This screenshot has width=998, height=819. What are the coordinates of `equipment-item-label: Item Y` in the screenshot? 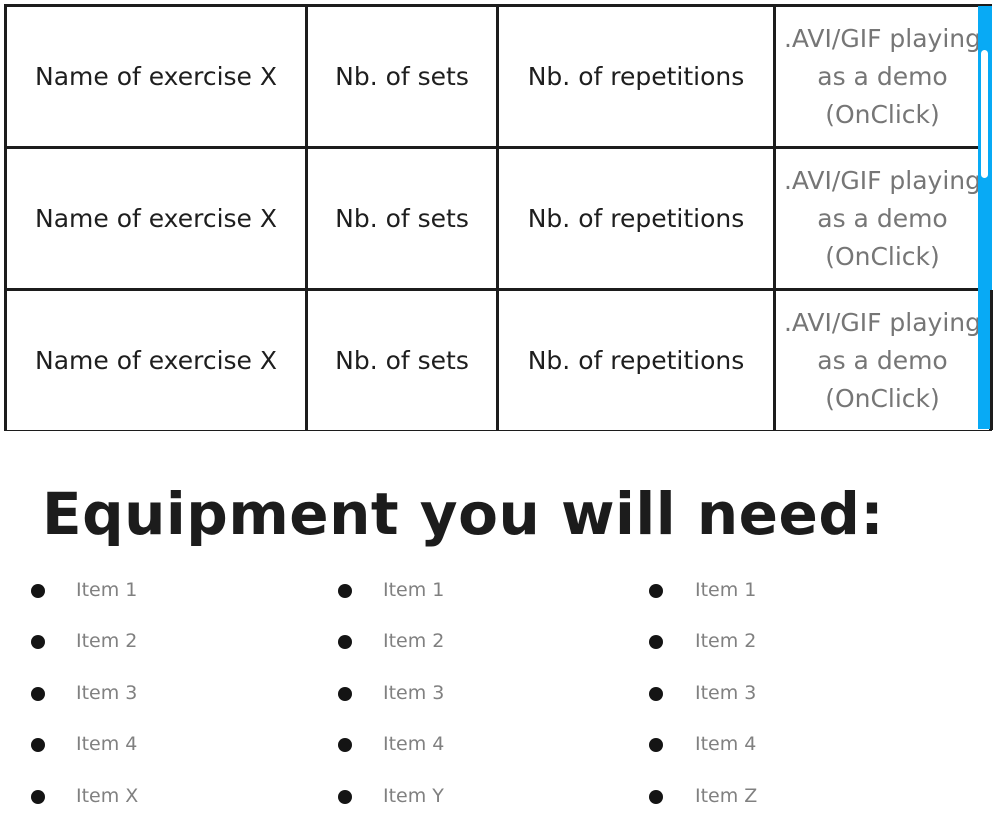 It's located at (413, 795).